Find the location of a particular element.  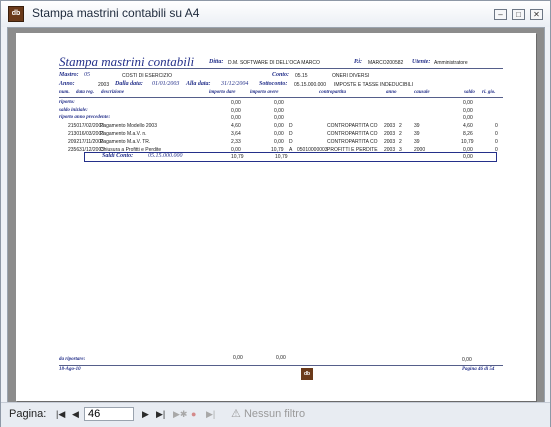

ditta-value: D.M. SOFTWARE DI DELL'OCA MARCO is located at coordinates (274, 63).